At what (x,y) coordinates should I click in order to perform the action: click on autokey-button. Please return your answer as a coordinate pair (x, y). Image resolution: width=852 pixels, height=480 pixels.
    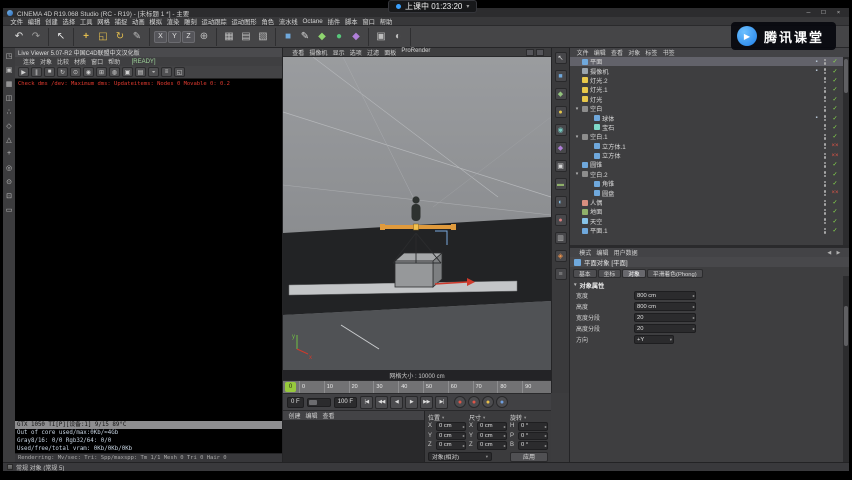
    Looking at the image, I should click on (474, 402).